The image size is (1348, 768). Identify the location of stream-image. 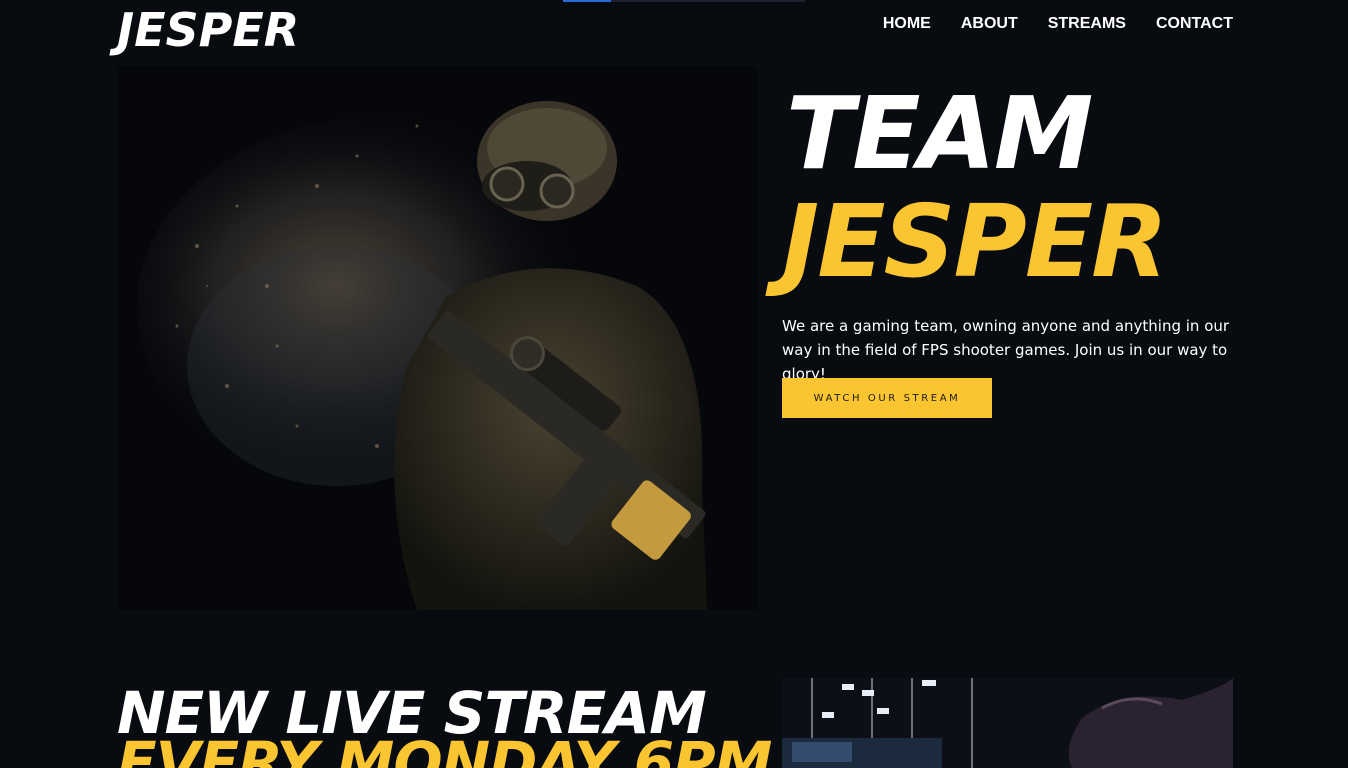
(1007, 723).